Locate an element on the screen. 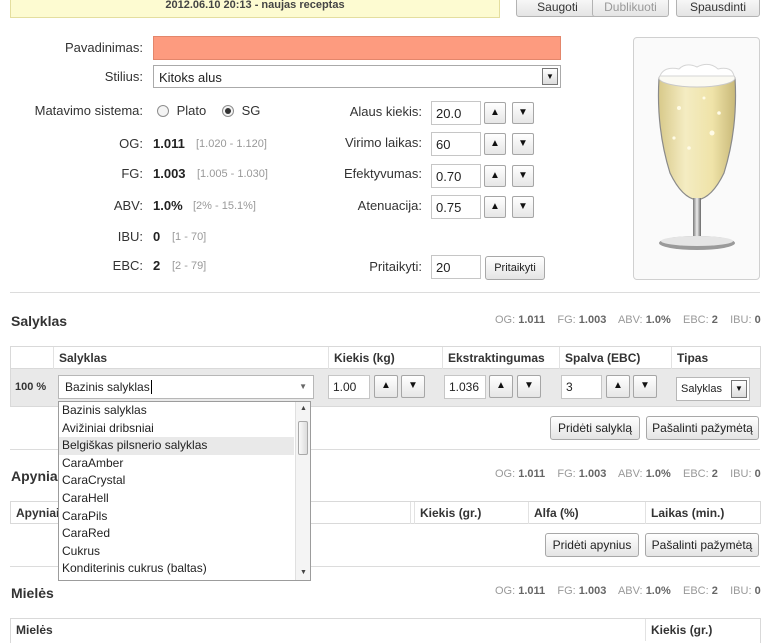 The width and height of the screenshot is (774, 643). malt-amount-decrement-button: ▼ is located at coordinates (413, 386).